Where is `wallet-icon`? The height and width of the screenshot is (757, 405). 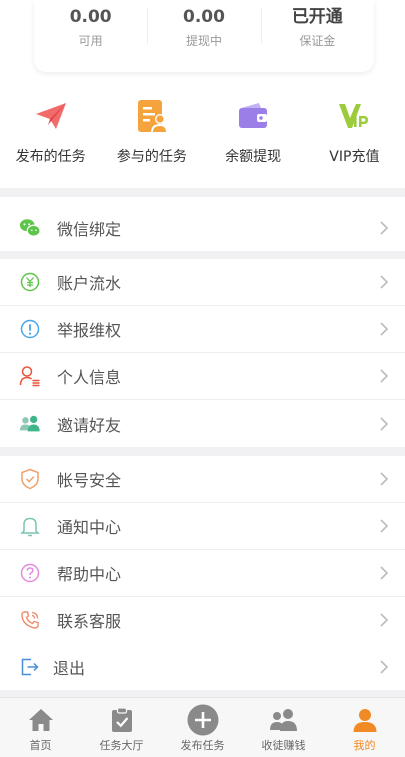
wallet-icon is located at coordinates (253, 116).